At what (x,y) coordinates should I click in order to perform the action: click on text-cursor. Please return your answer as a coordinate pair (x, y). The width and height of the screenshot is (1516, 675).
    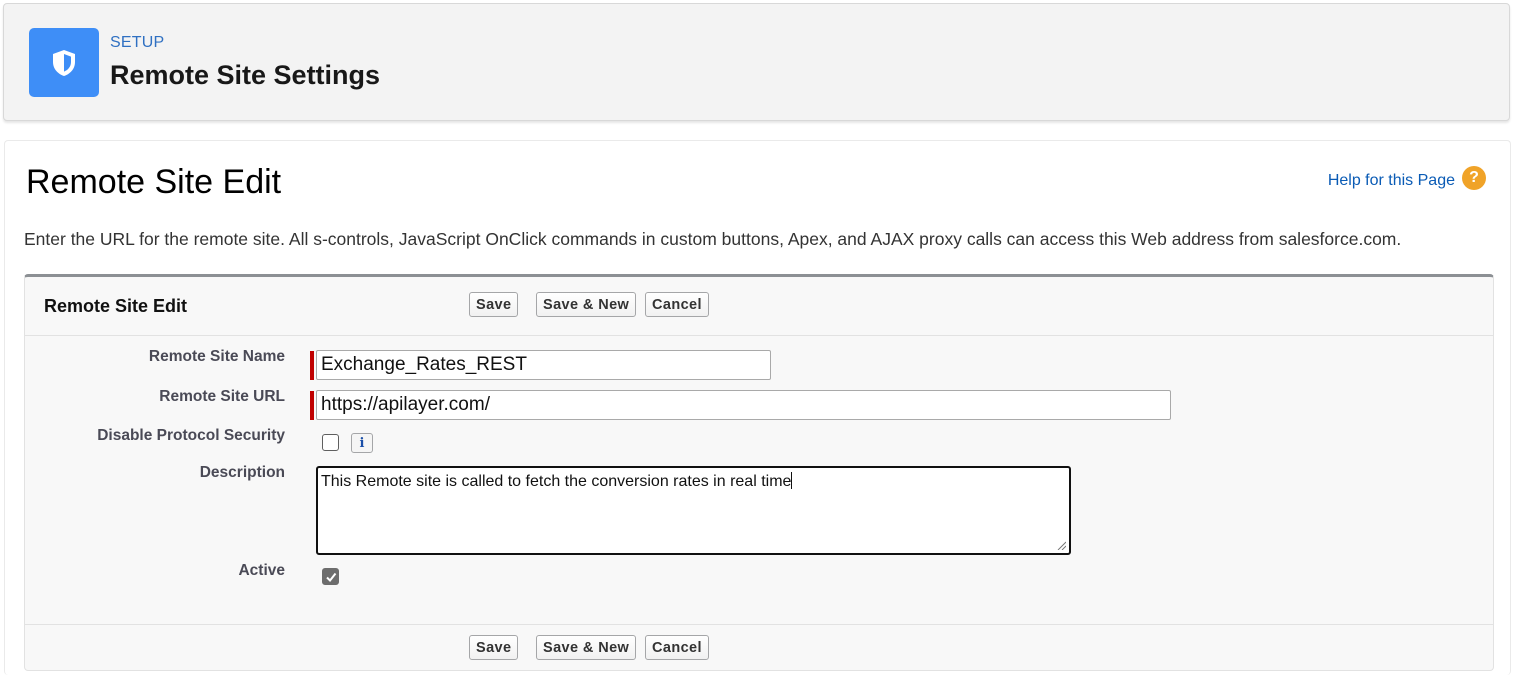
    Looking at the image, I should click on (792, 480).